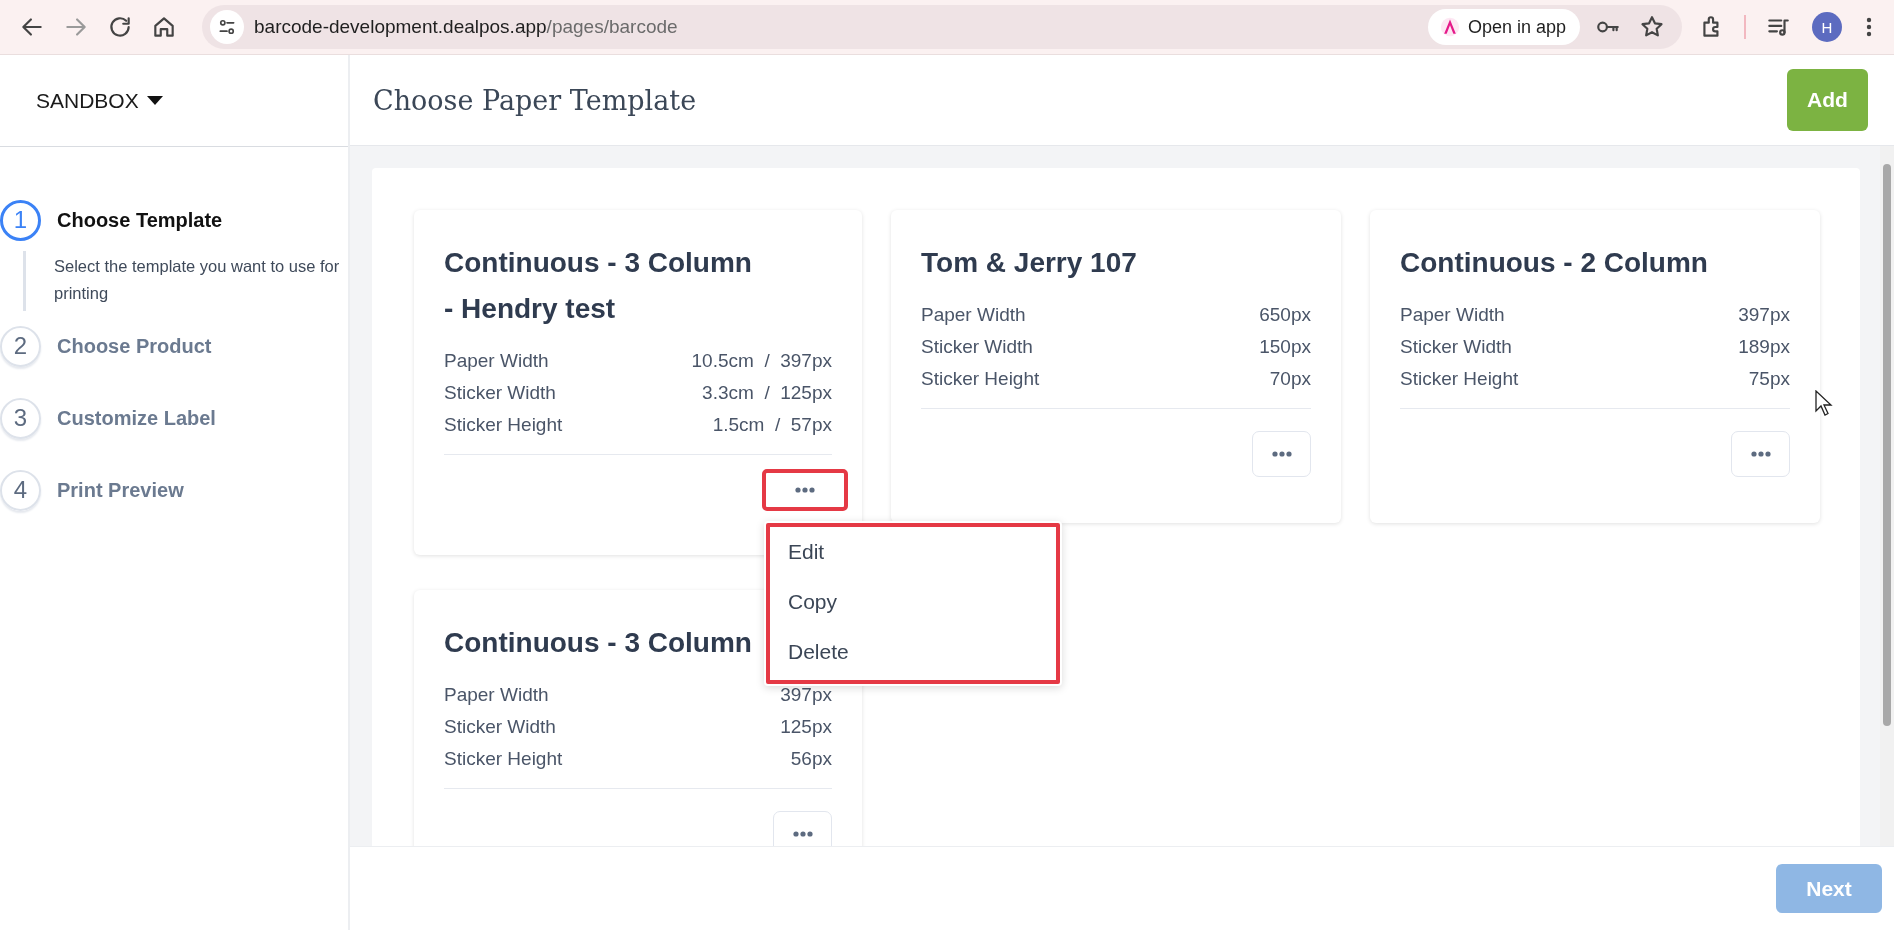  I want to click on site-settings-icon, so click(227, 27).